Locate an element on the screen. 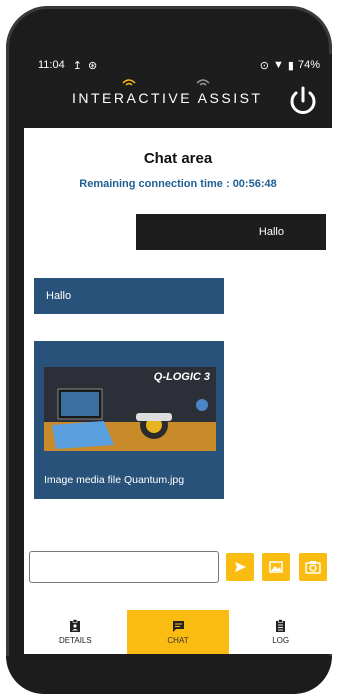 The width and height of the screenshot is (338, 697). document-icon is located at coordinates (281, 625).